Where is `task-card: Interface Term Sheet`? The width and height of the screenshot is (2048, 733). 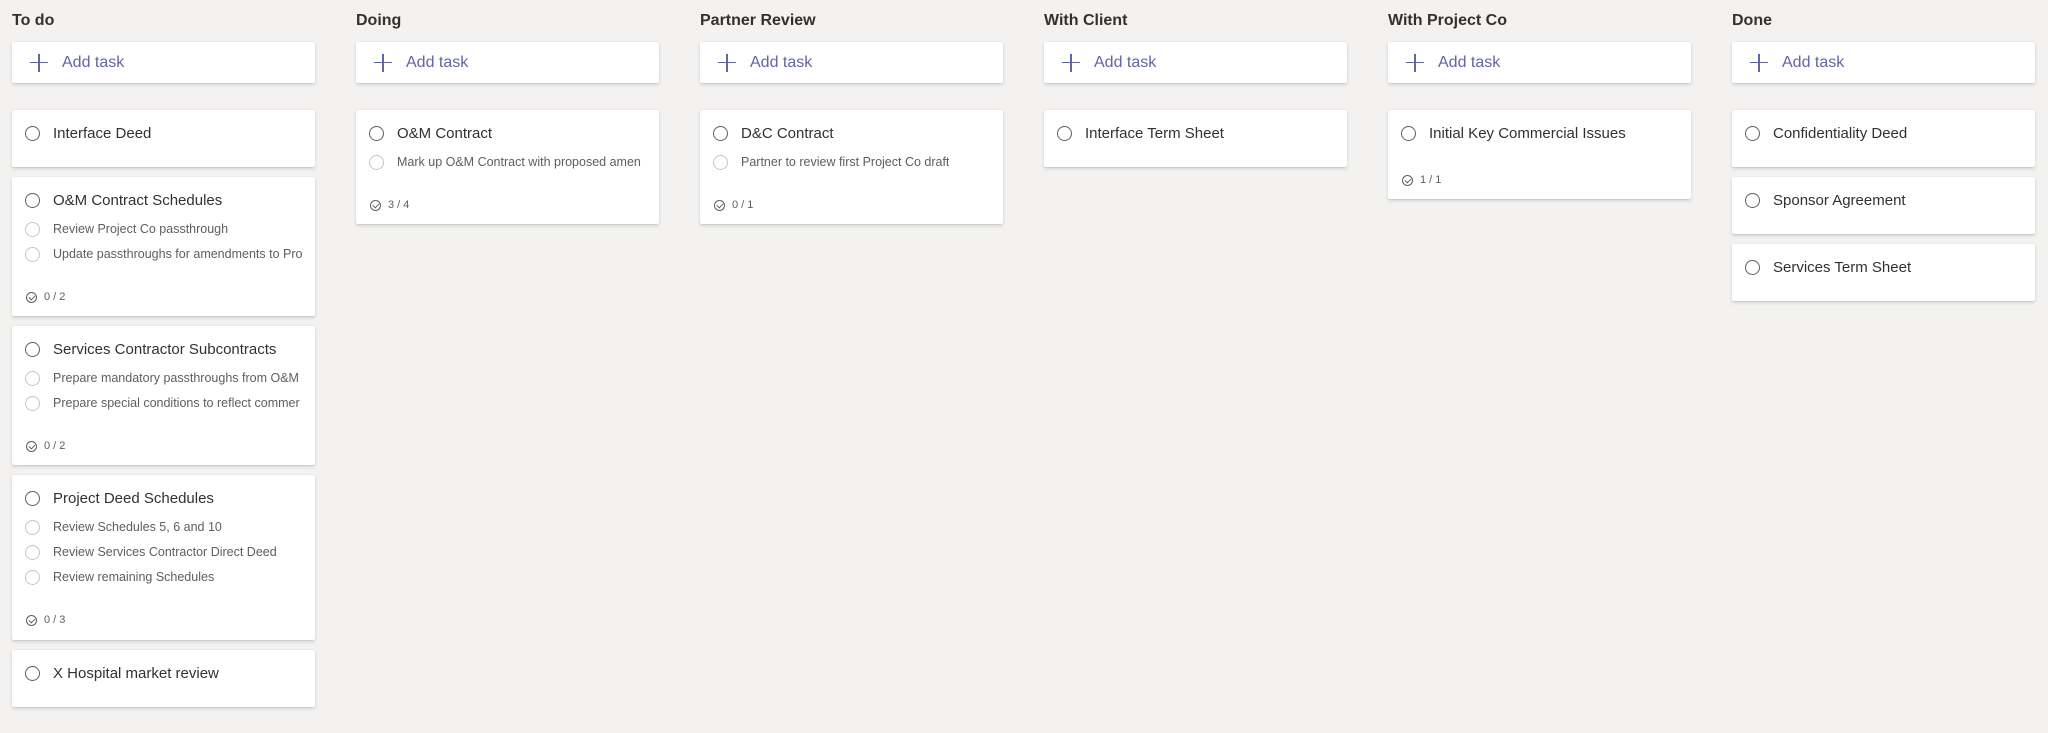 task-card: Interface Term Sheet is located at coordinates (1195, 138).